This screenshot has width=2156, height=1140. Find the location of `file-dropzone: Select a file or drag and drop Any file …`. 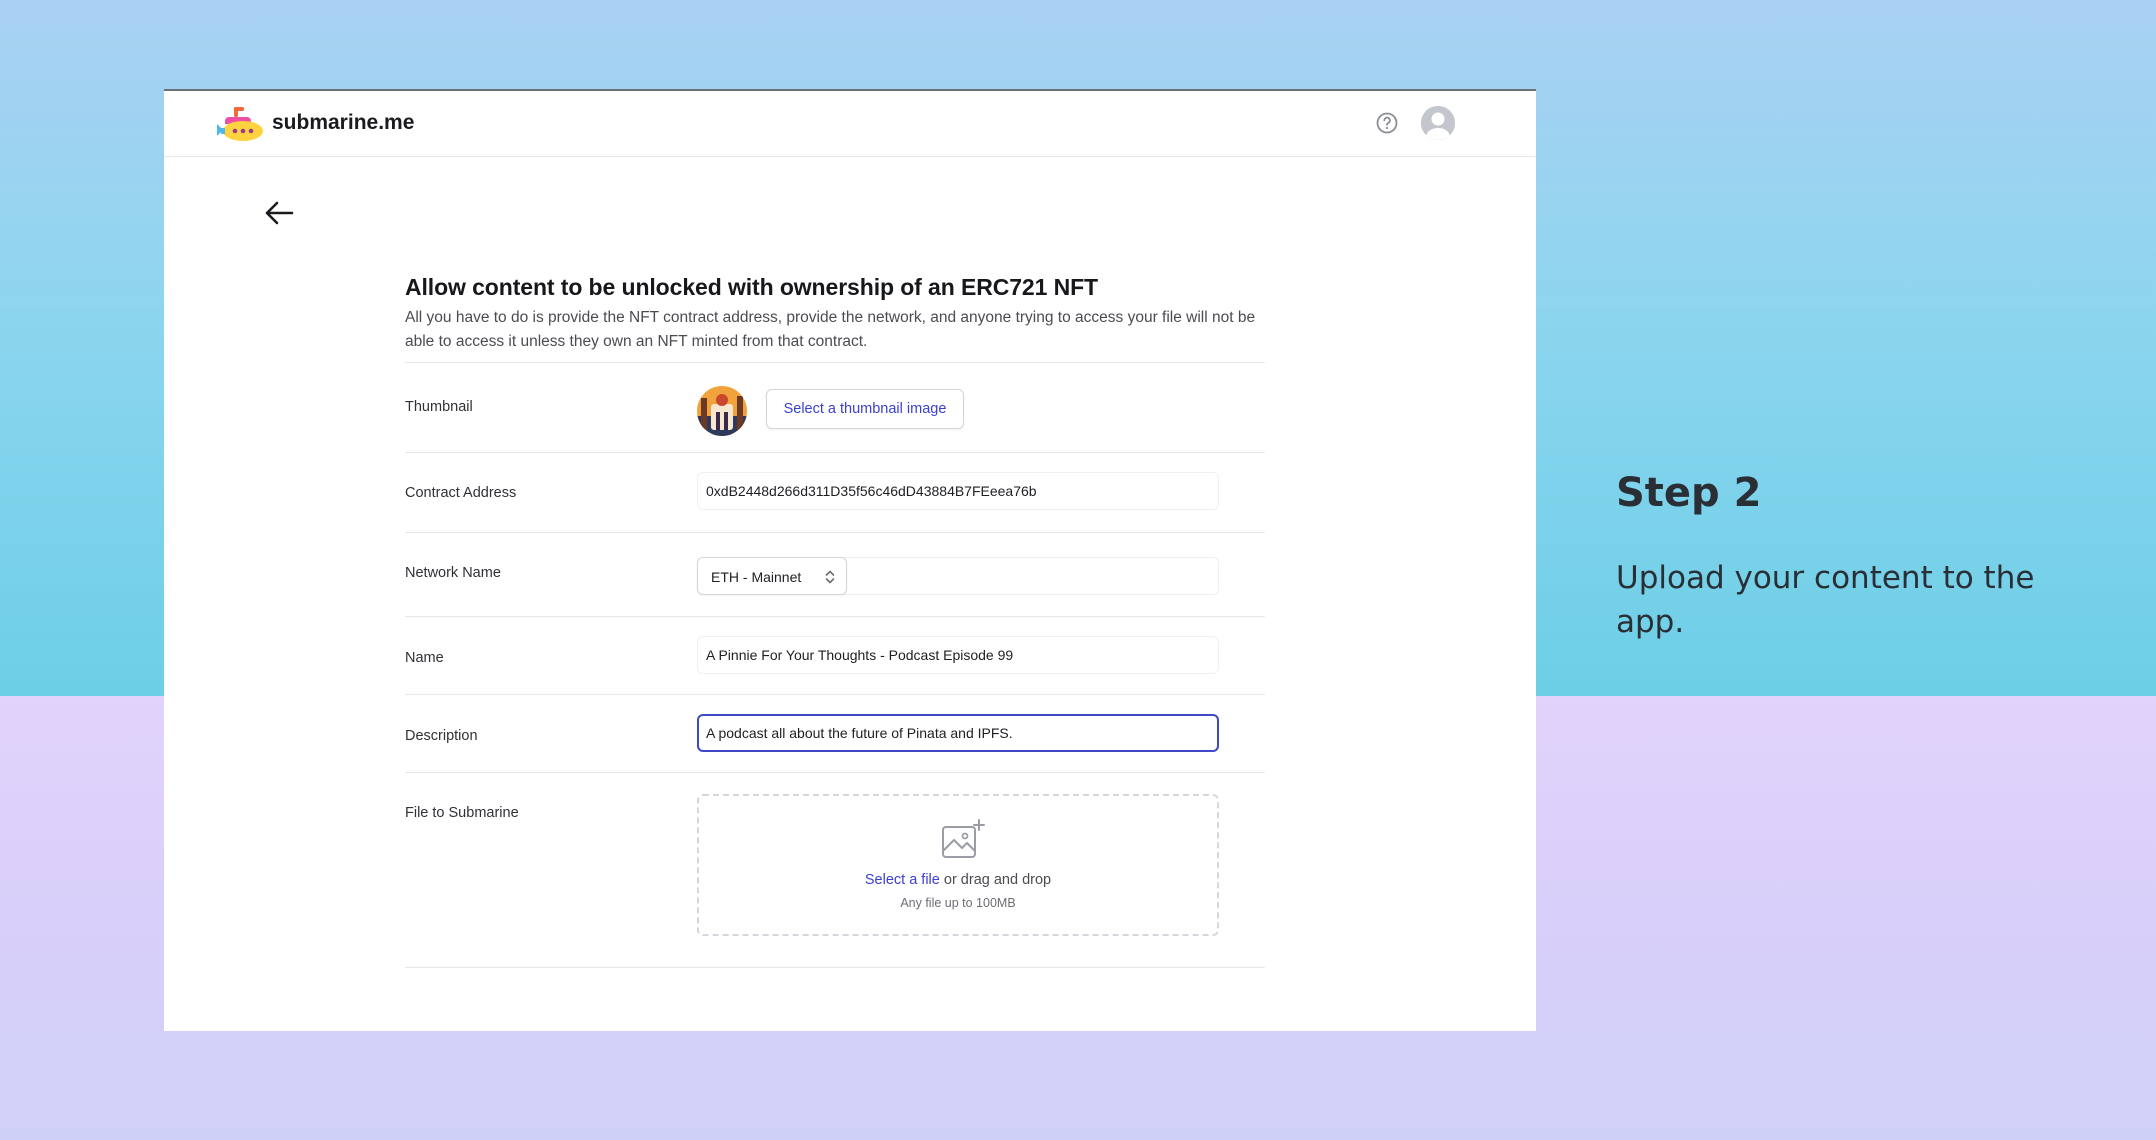

file-dropzone: Select a file or drag and drop Any file … is located at coordinates (958, 865).